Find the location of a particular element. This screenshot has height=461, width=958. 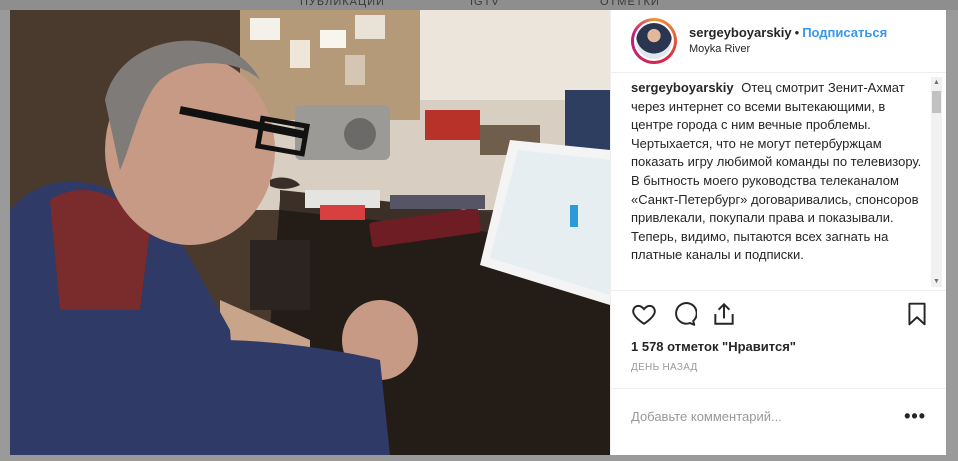

tab-tagged: Отметки is located at coordinates (630, 4).